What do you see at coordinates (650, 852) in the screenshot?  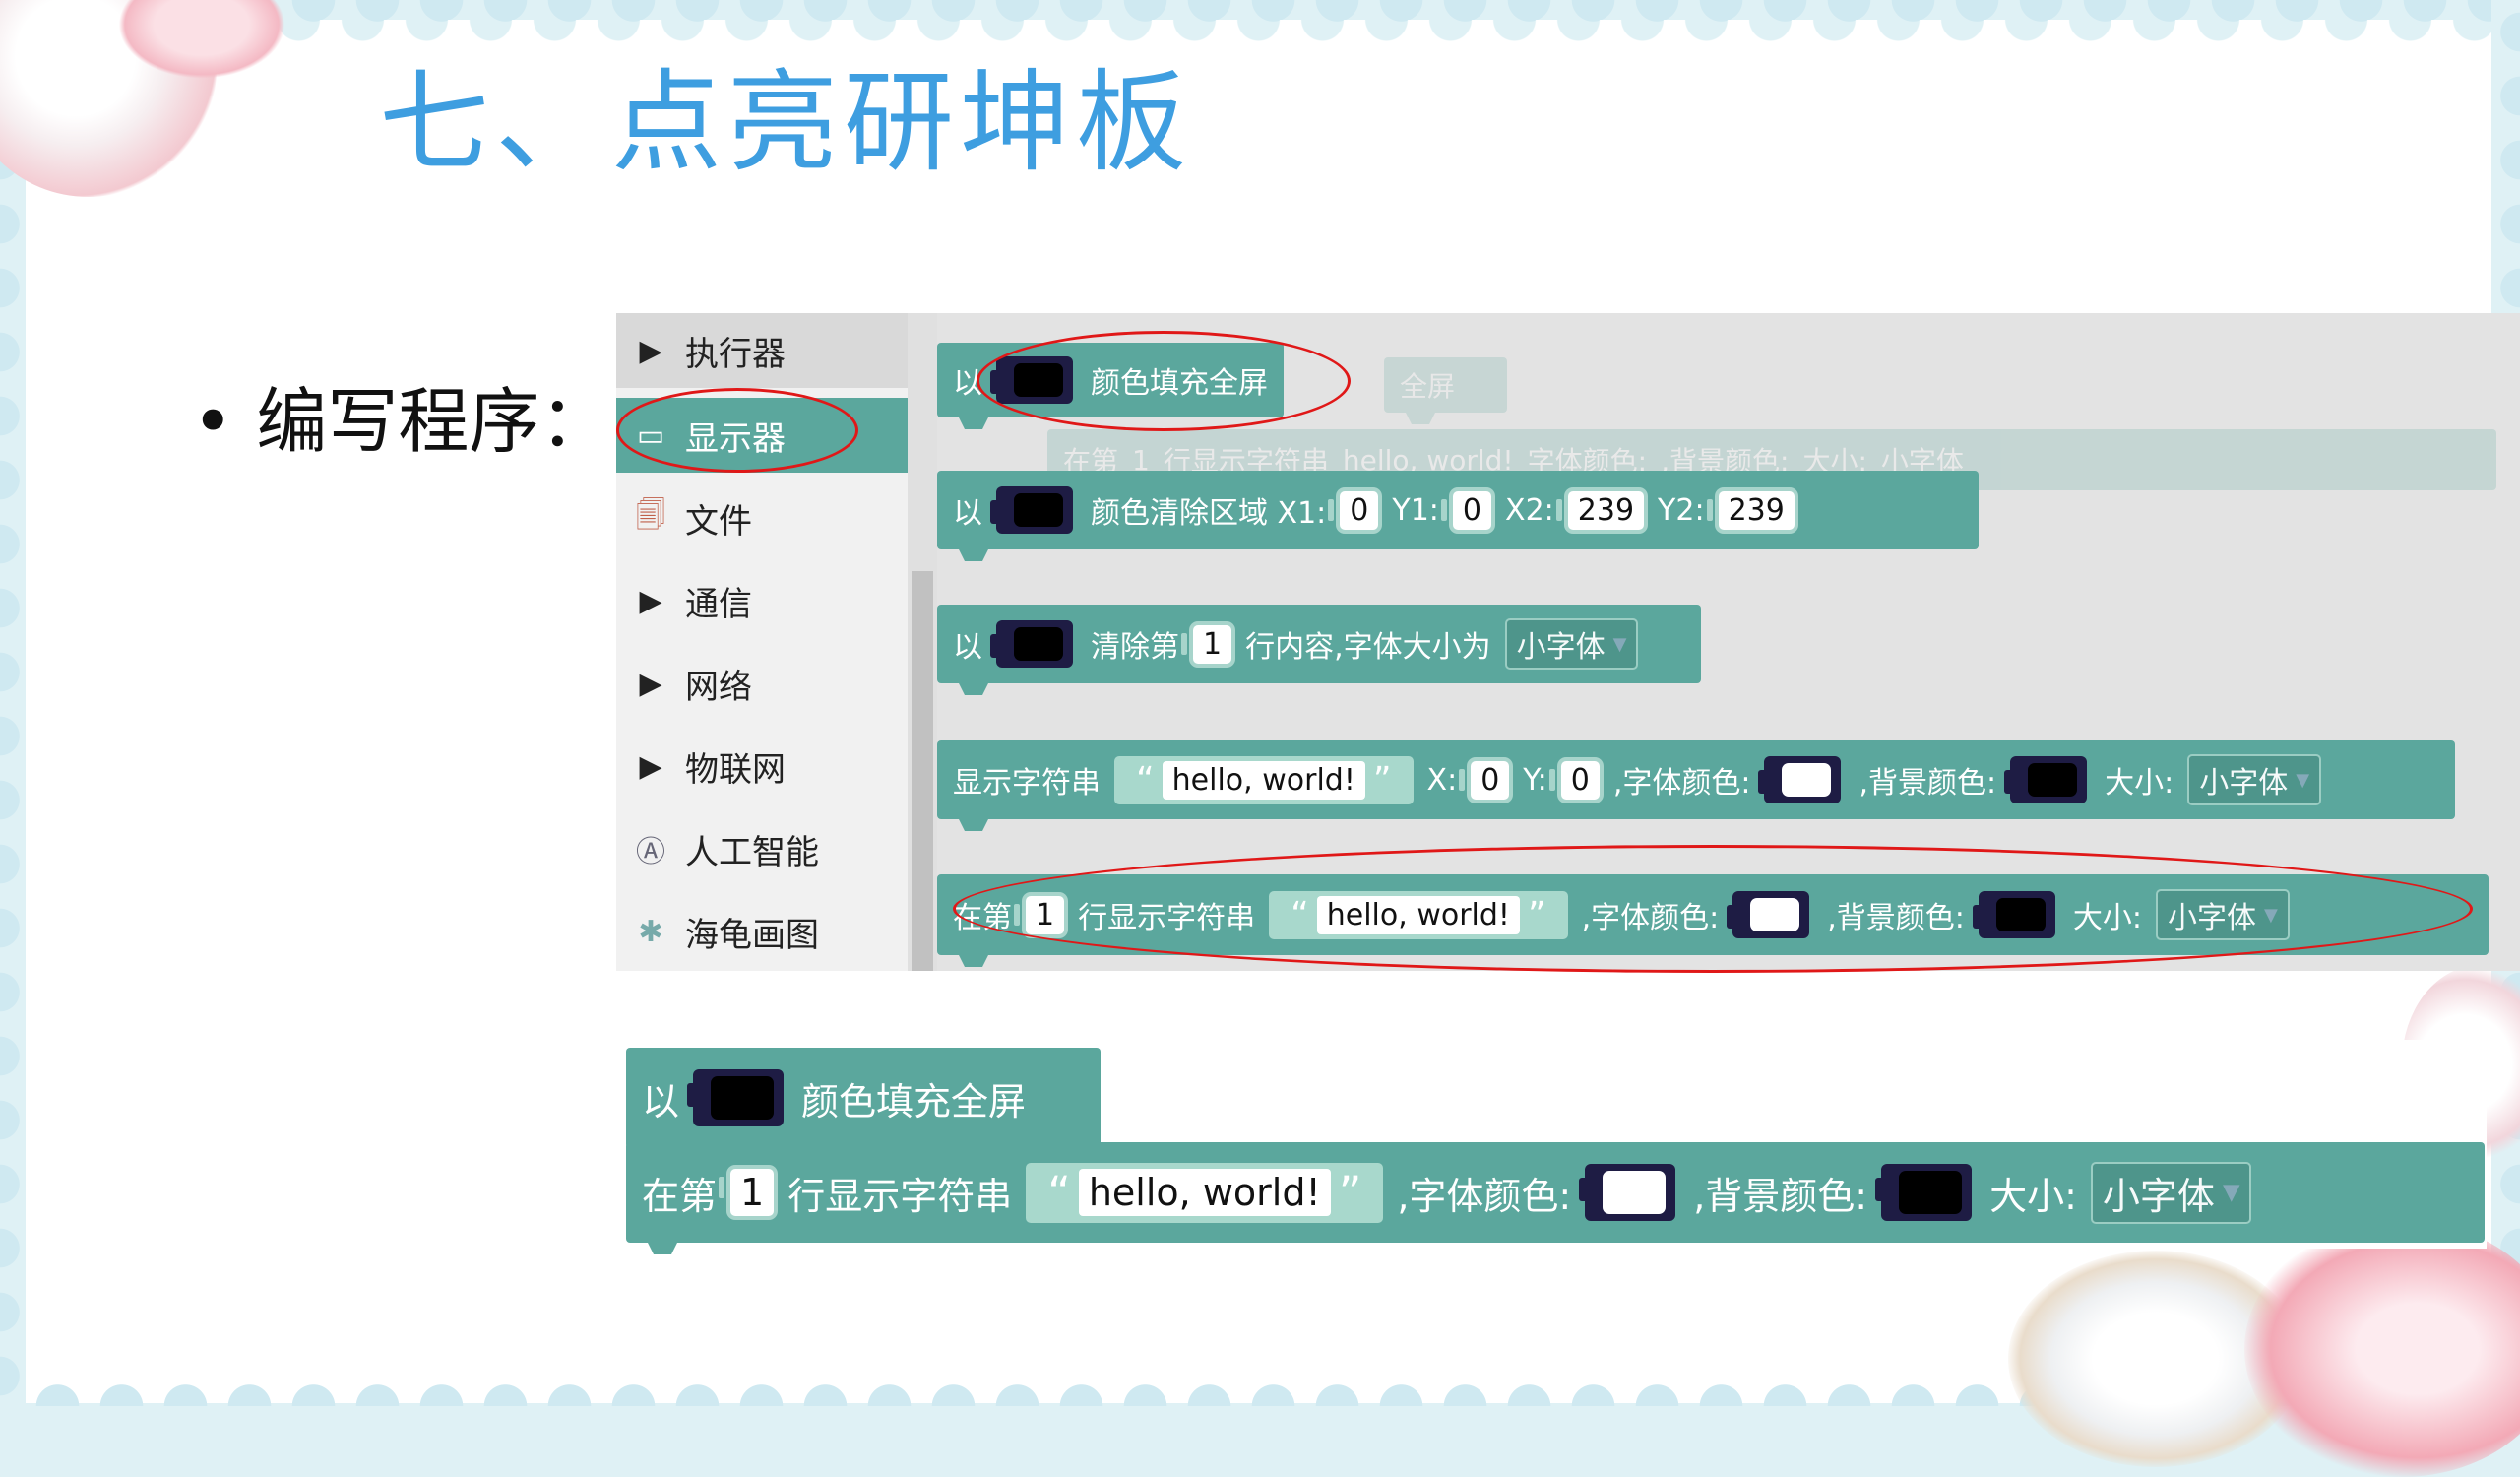 I see `ai-icon: Ⓐ` at bounding box center [650, 852].